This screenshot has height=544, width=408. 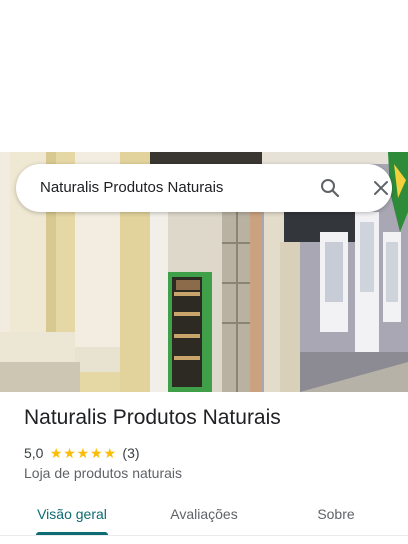 I want to click on close-icon, so click(x=381, y=188).